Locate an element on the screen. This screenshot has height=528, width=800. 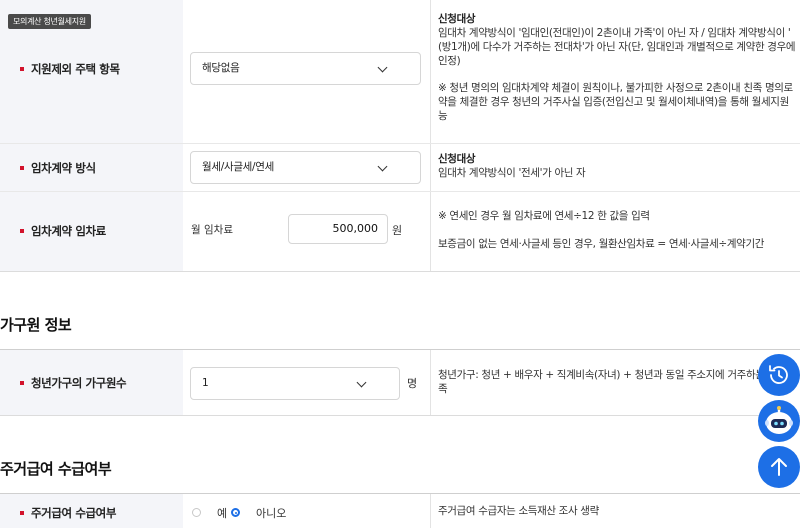
lease-rent-note-1: ※ 연세인 경우 월 임차료에 연세÷12 한 값을 입력 is located at coordinates (544, 216).